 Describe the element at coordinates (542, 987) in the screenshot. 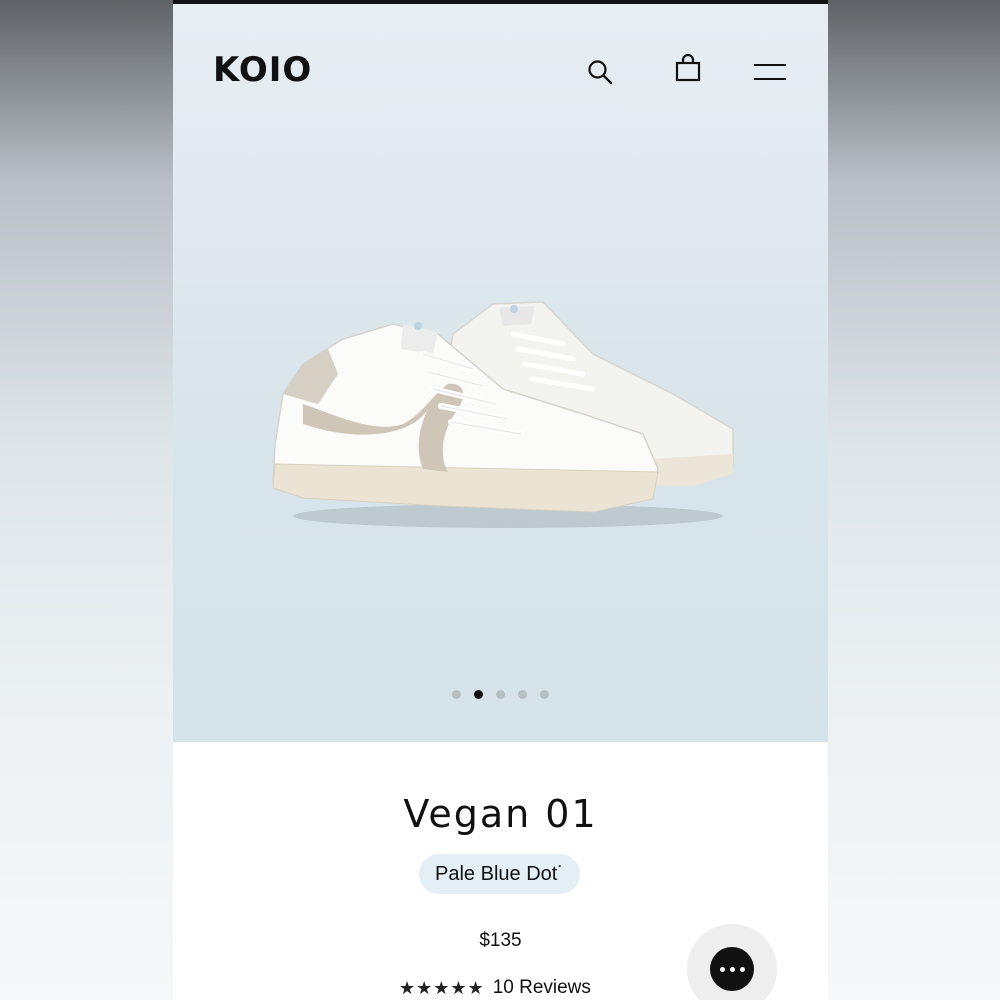

I see `reviews-link: 10 Reviews` at that location.